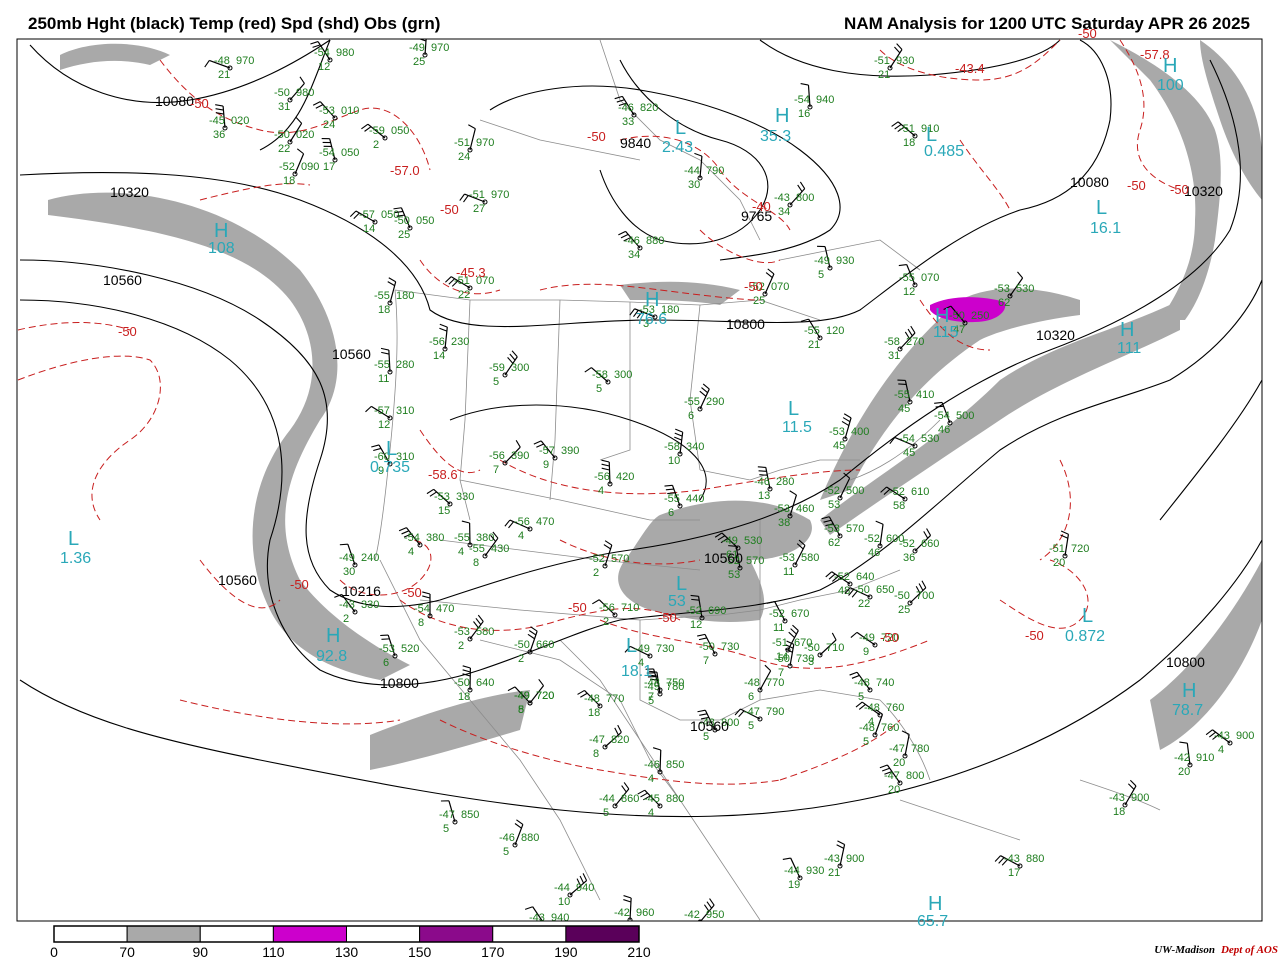  Describe the element at coordinates (1187, 710) in the screenshot. I see `svg-text: 78.7` at that location.